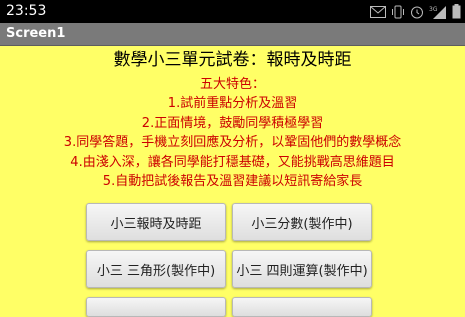 The height and width of the screenshot is (317, 465). I want to click on page-heading: 數學小三單元試卷：報時及時距, so click(232, 60).